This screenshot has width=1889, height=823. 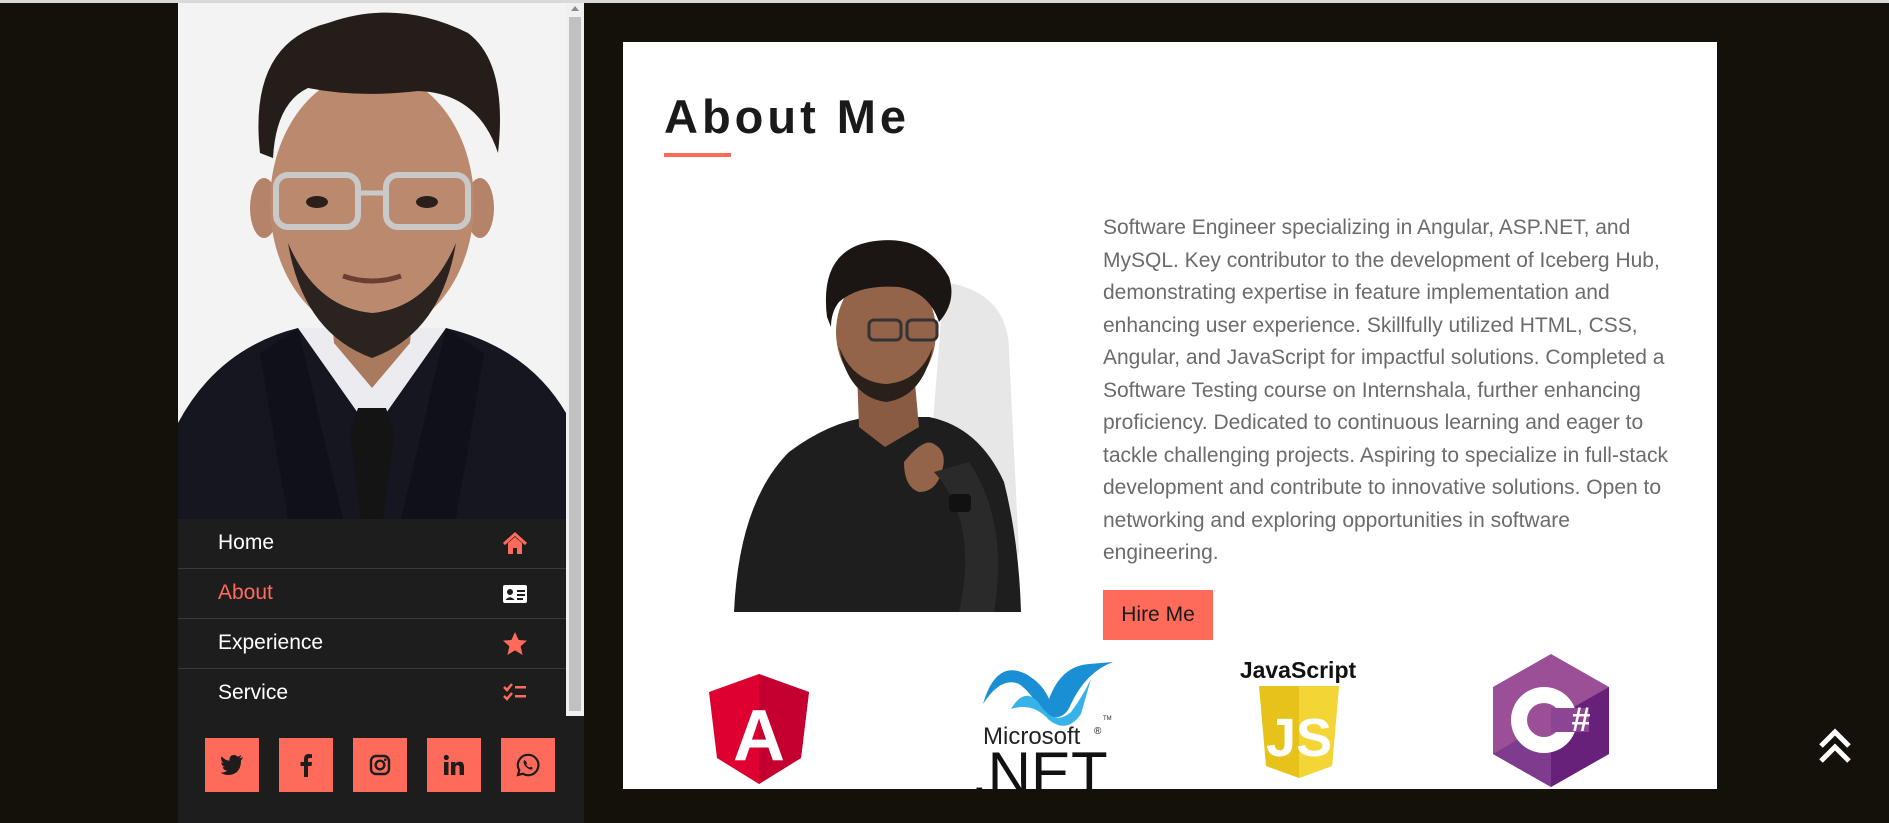 I want to click on facebook-icon, so click(x=306, y=765).